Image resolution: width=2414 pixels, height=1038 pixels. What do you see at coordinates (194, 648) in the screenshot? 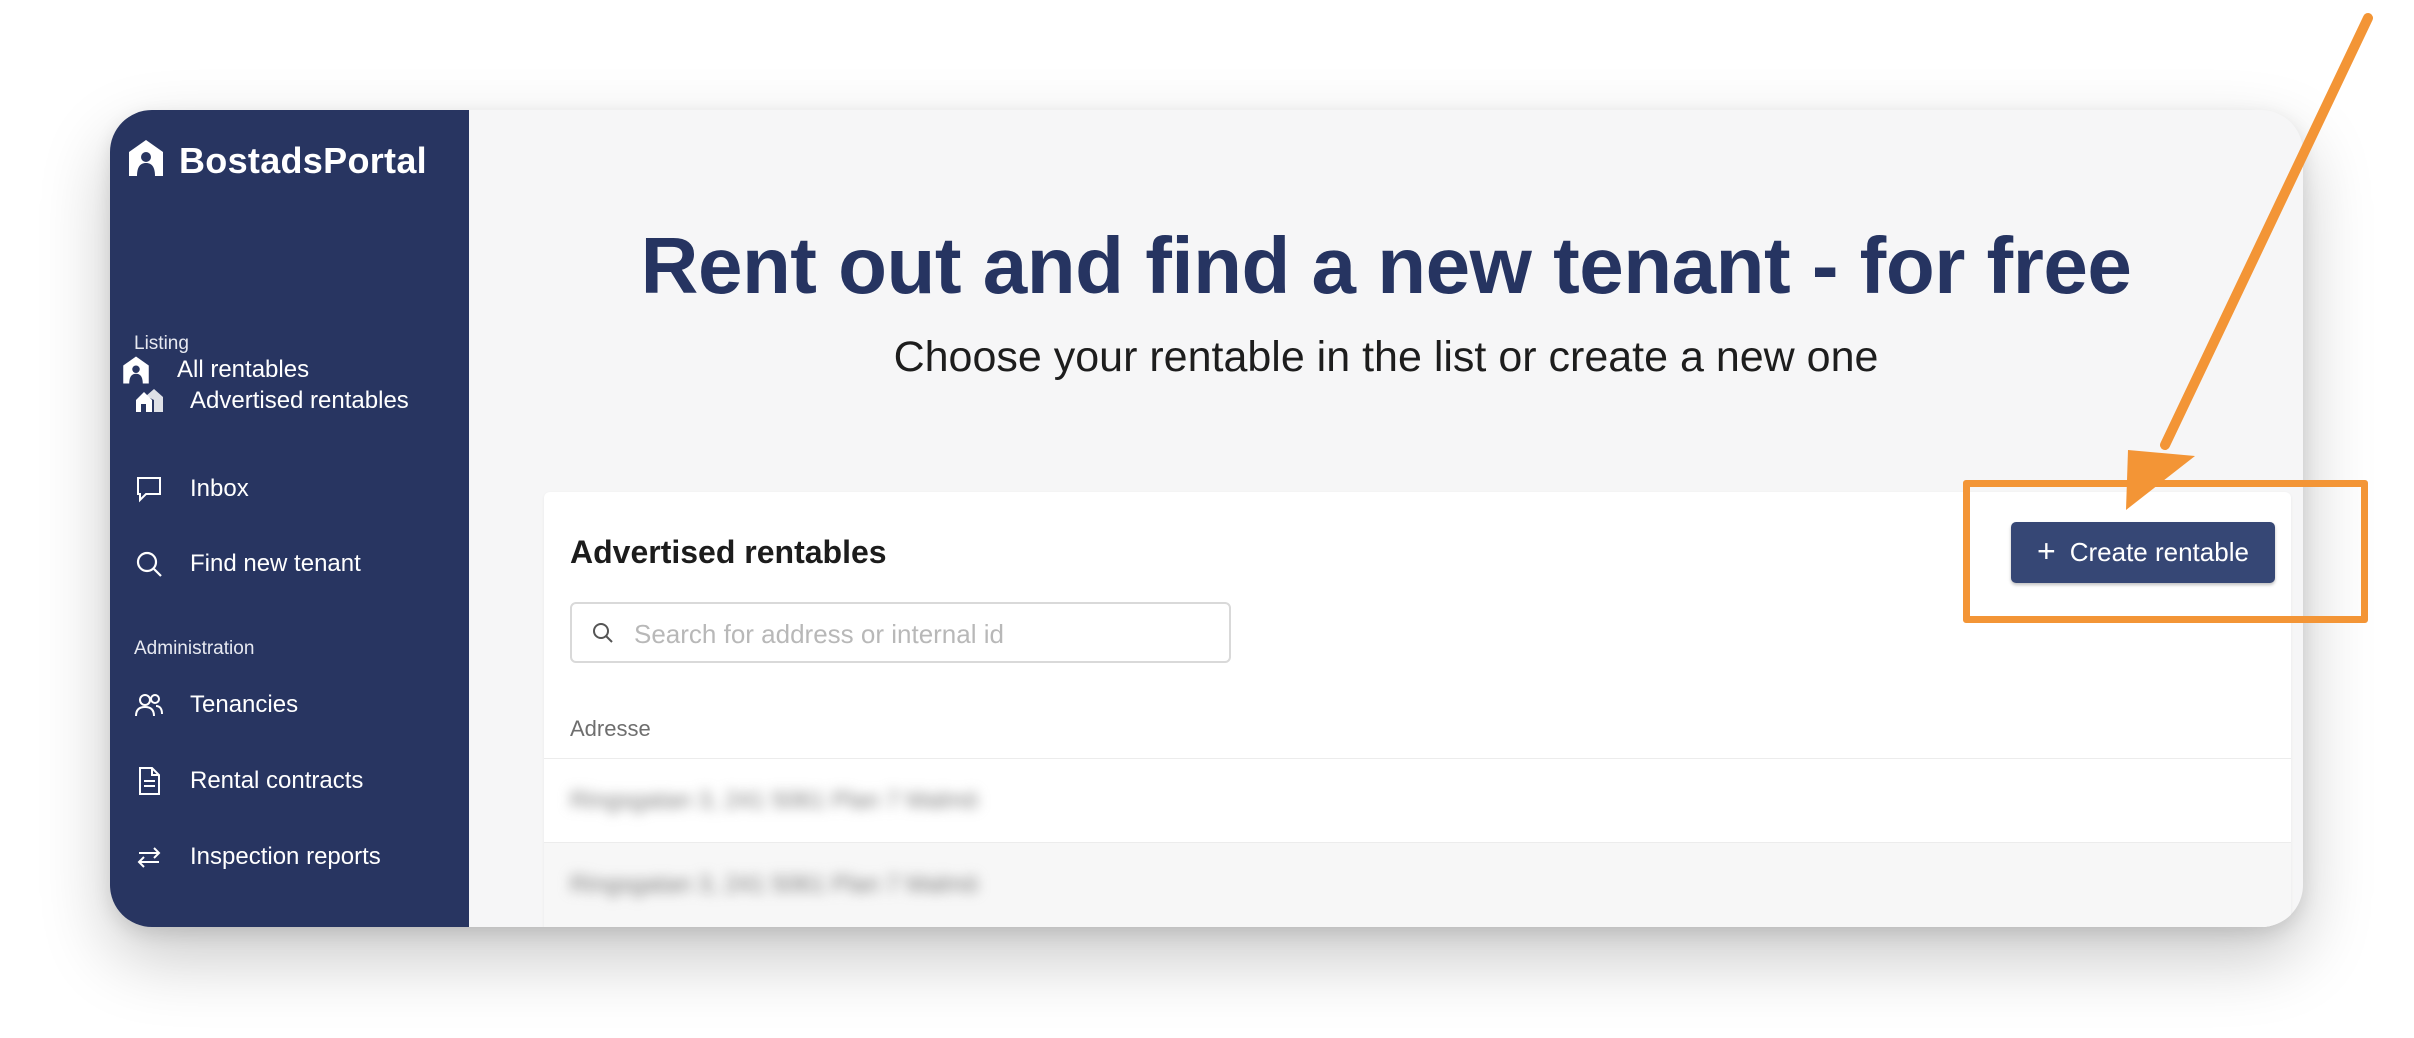
I see `section-label-administration: Administration` at bounding box center [194, 648].